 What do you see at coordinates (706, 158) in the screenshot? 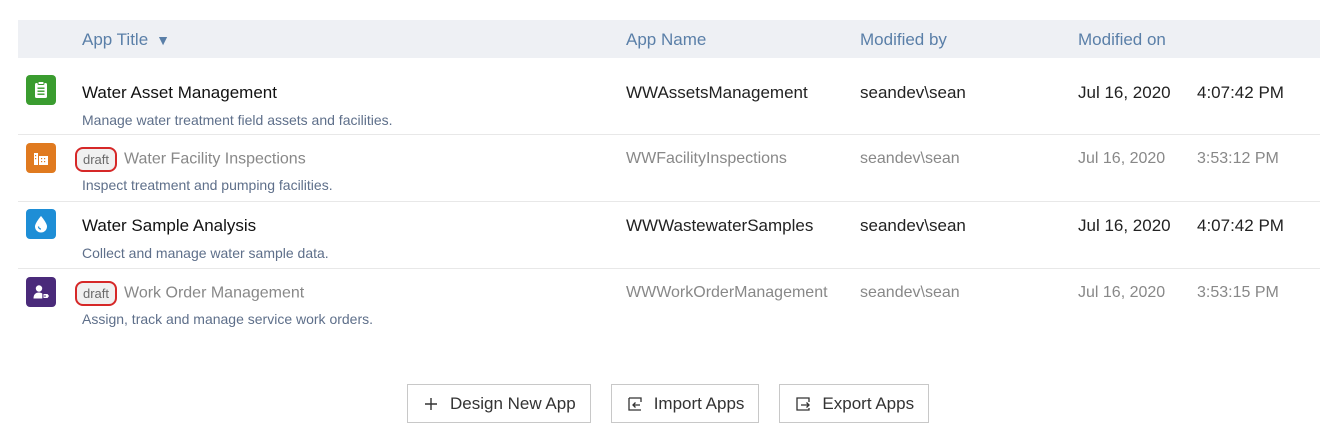
I see `app-name: WWFacilityInspections` at bounding box center [706, 158].